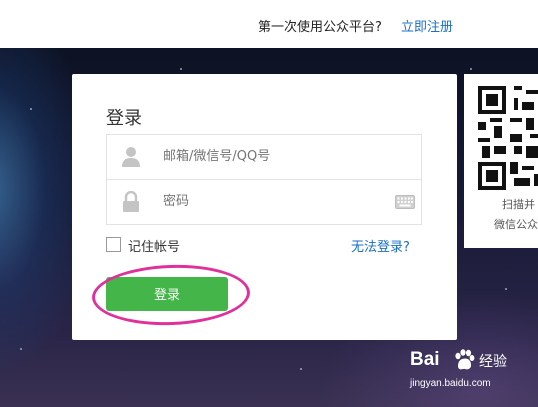 The image size is (538, 407). What do you see at coordinates (493, 362) in the screenshot?
I see `watermark-jingyan: 经验` at bounding box center [493, 362].